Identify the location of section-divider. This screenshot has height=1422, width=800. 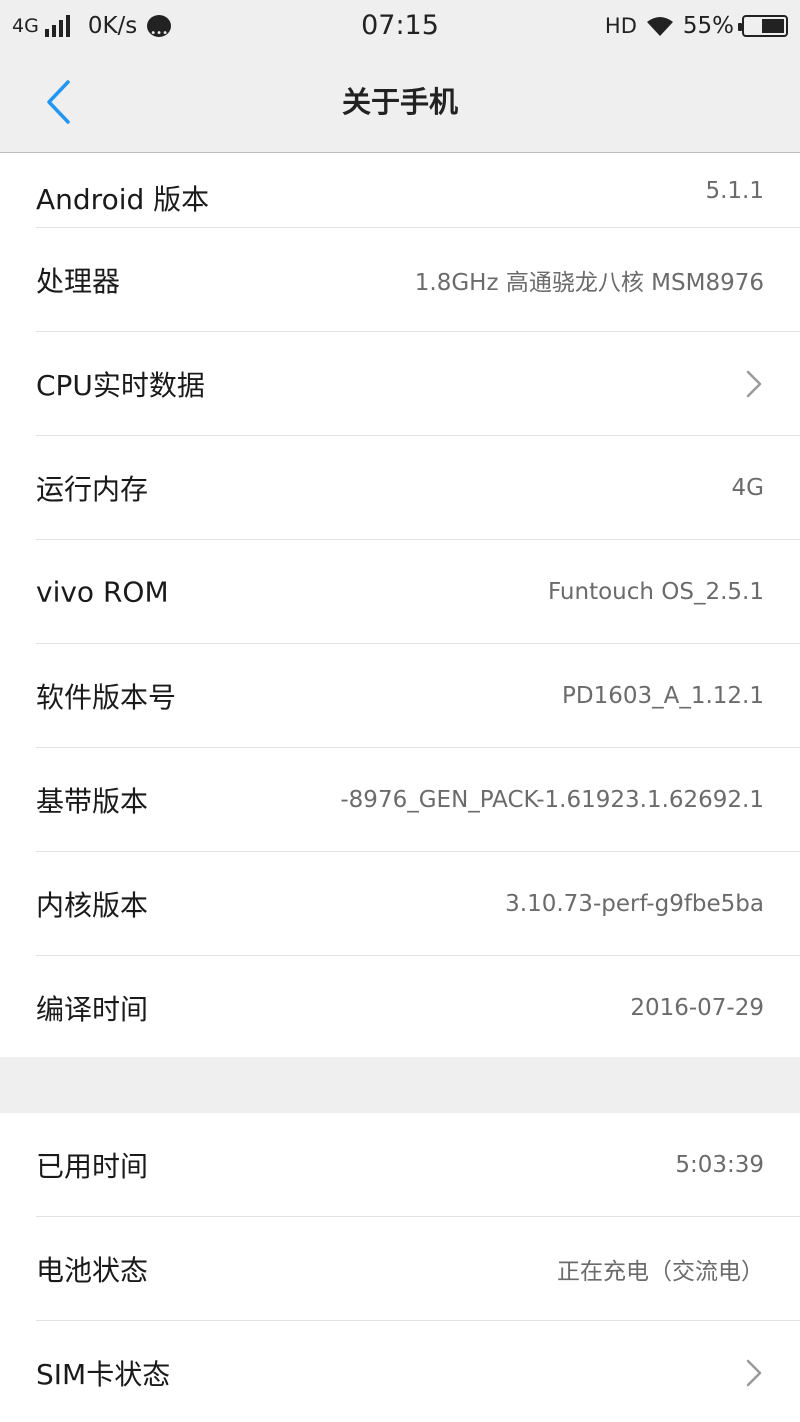
(400, 1085).